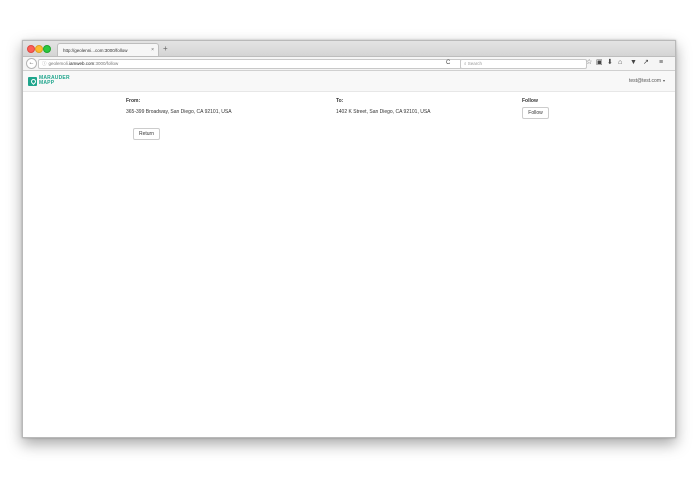  What do you see at coordinates (106, 63) in the screenshot?
I see `url-path: :3000/follow` at bounding box center [106, 63].